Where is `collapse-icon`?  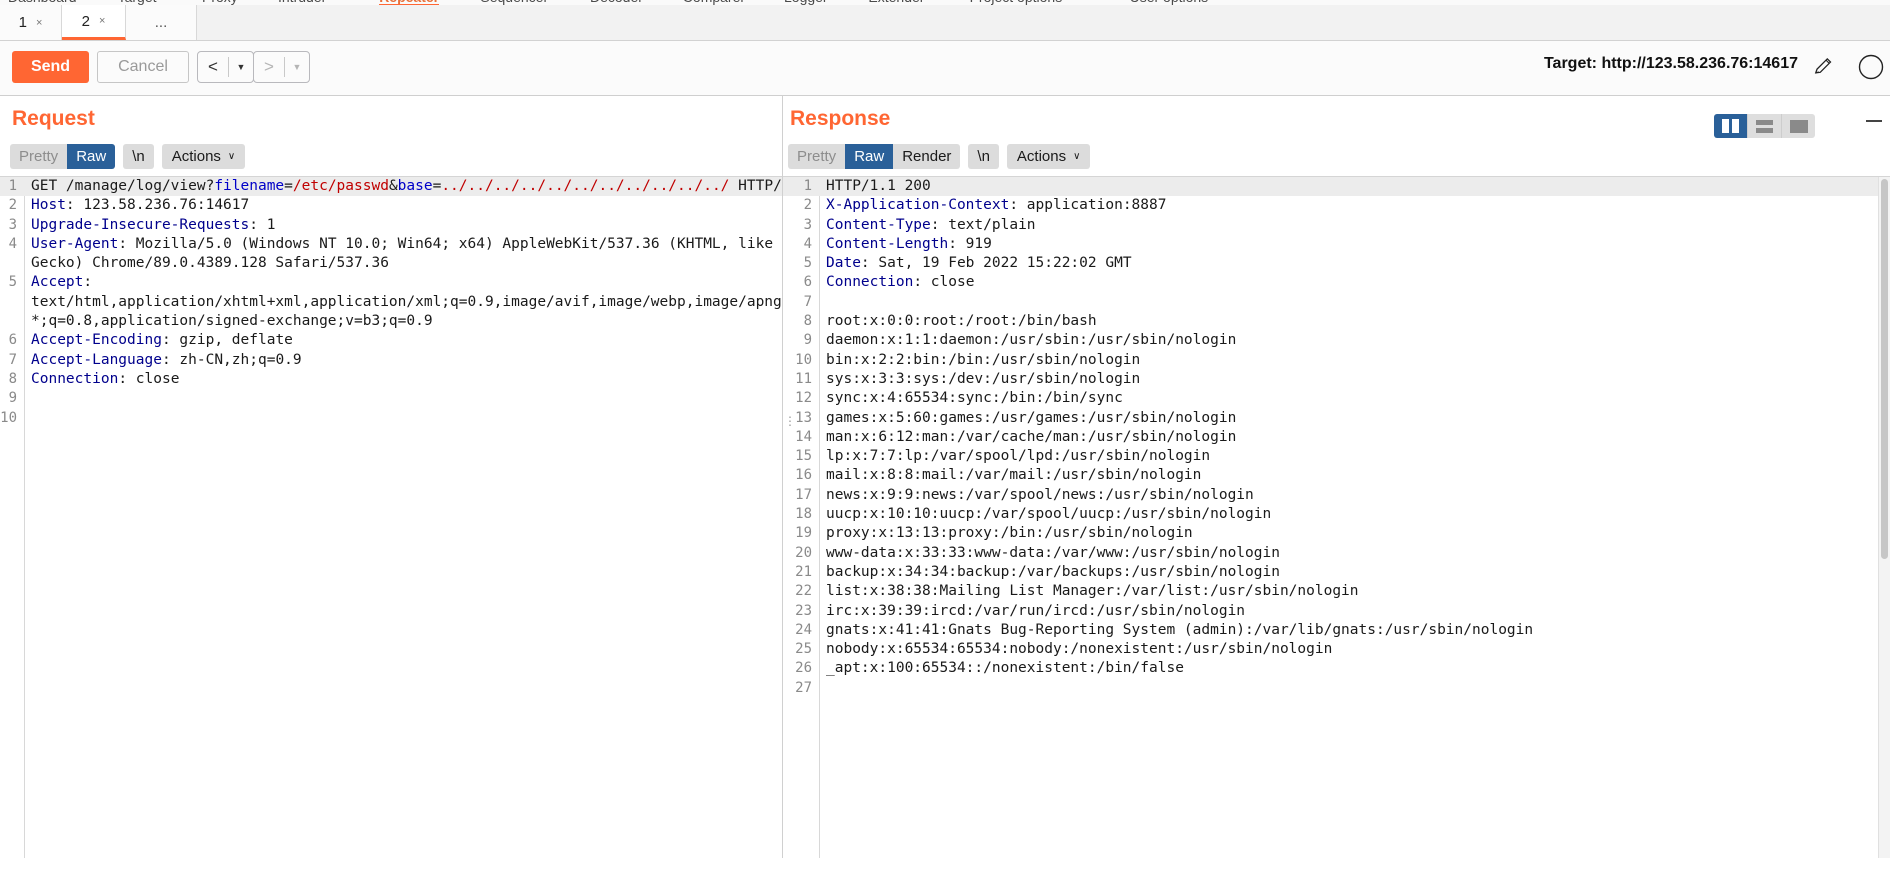 collapse-icon is located at coordinates (1874, 121).